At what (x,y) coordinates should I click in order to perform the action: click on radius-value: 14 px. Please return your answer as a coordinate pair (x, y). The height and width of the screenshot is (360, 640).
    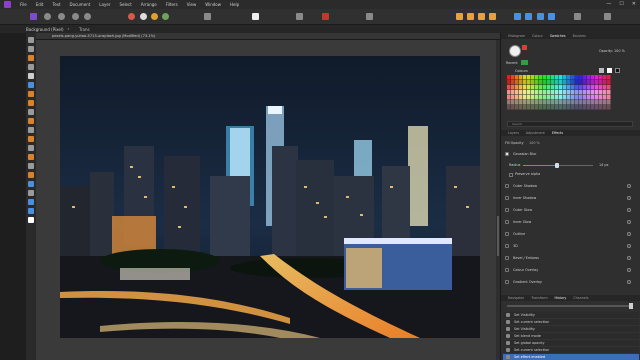
    Looking at the image, I should click on (604, 165).